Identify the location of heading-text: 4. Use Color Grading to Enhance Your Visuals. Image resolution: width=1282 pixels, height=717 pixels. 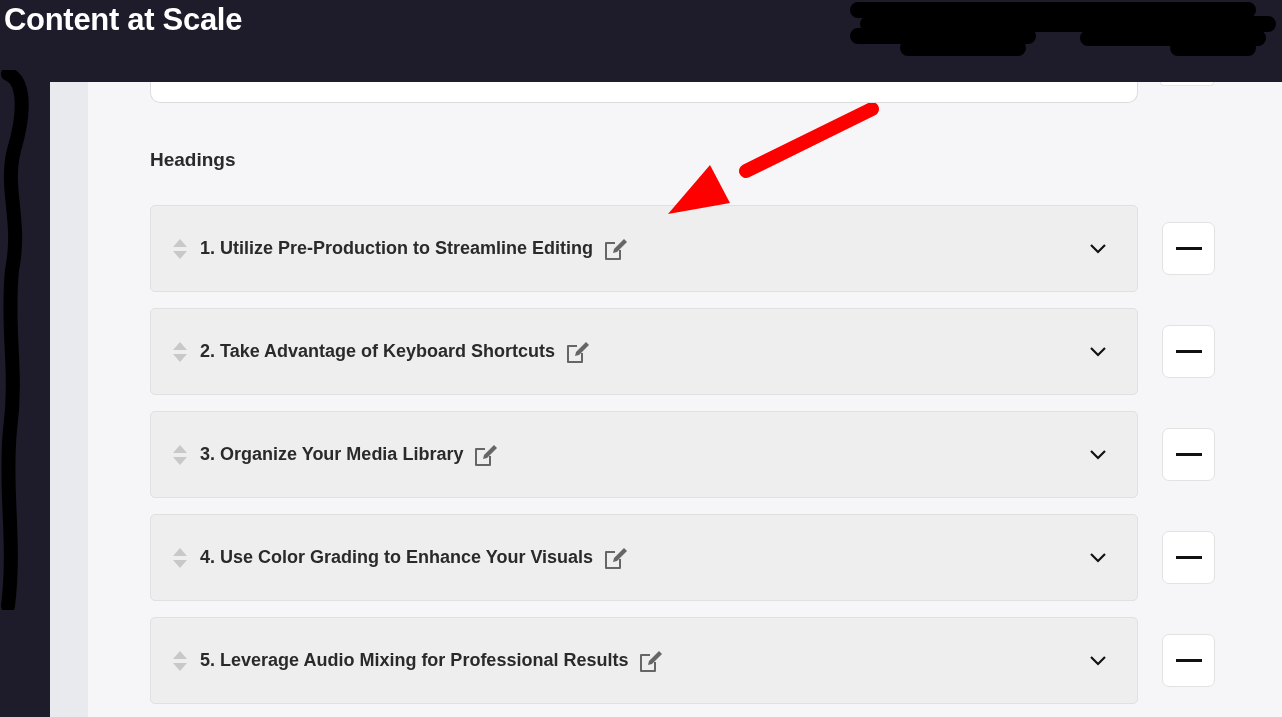
(397, 557).